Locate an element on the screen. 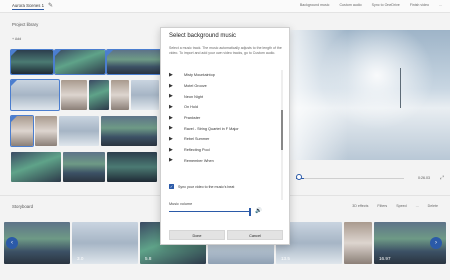  custom-audio-button: Custom audio is located at coordinates (350, 5).